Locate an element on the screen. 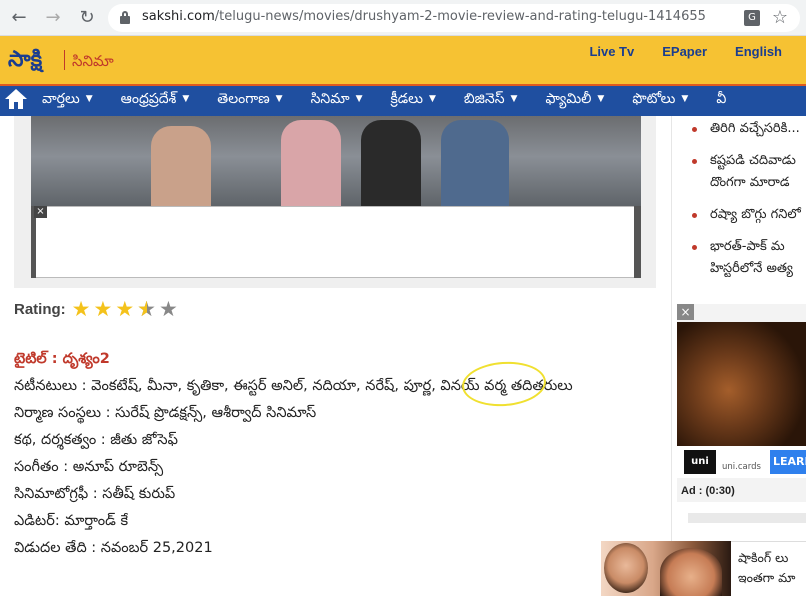  rating-stars: ★★★★★★ is located at coordinates (125, 309).